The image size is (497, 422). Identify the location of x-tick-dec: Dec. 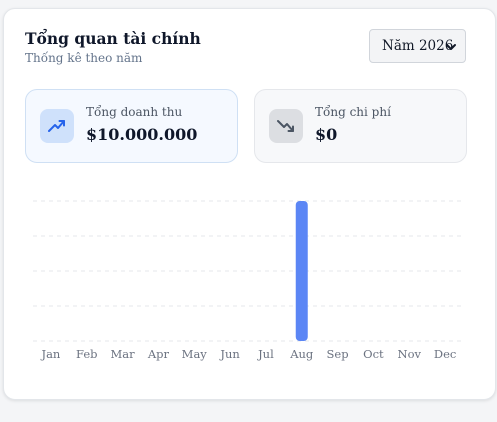
(445, 354).